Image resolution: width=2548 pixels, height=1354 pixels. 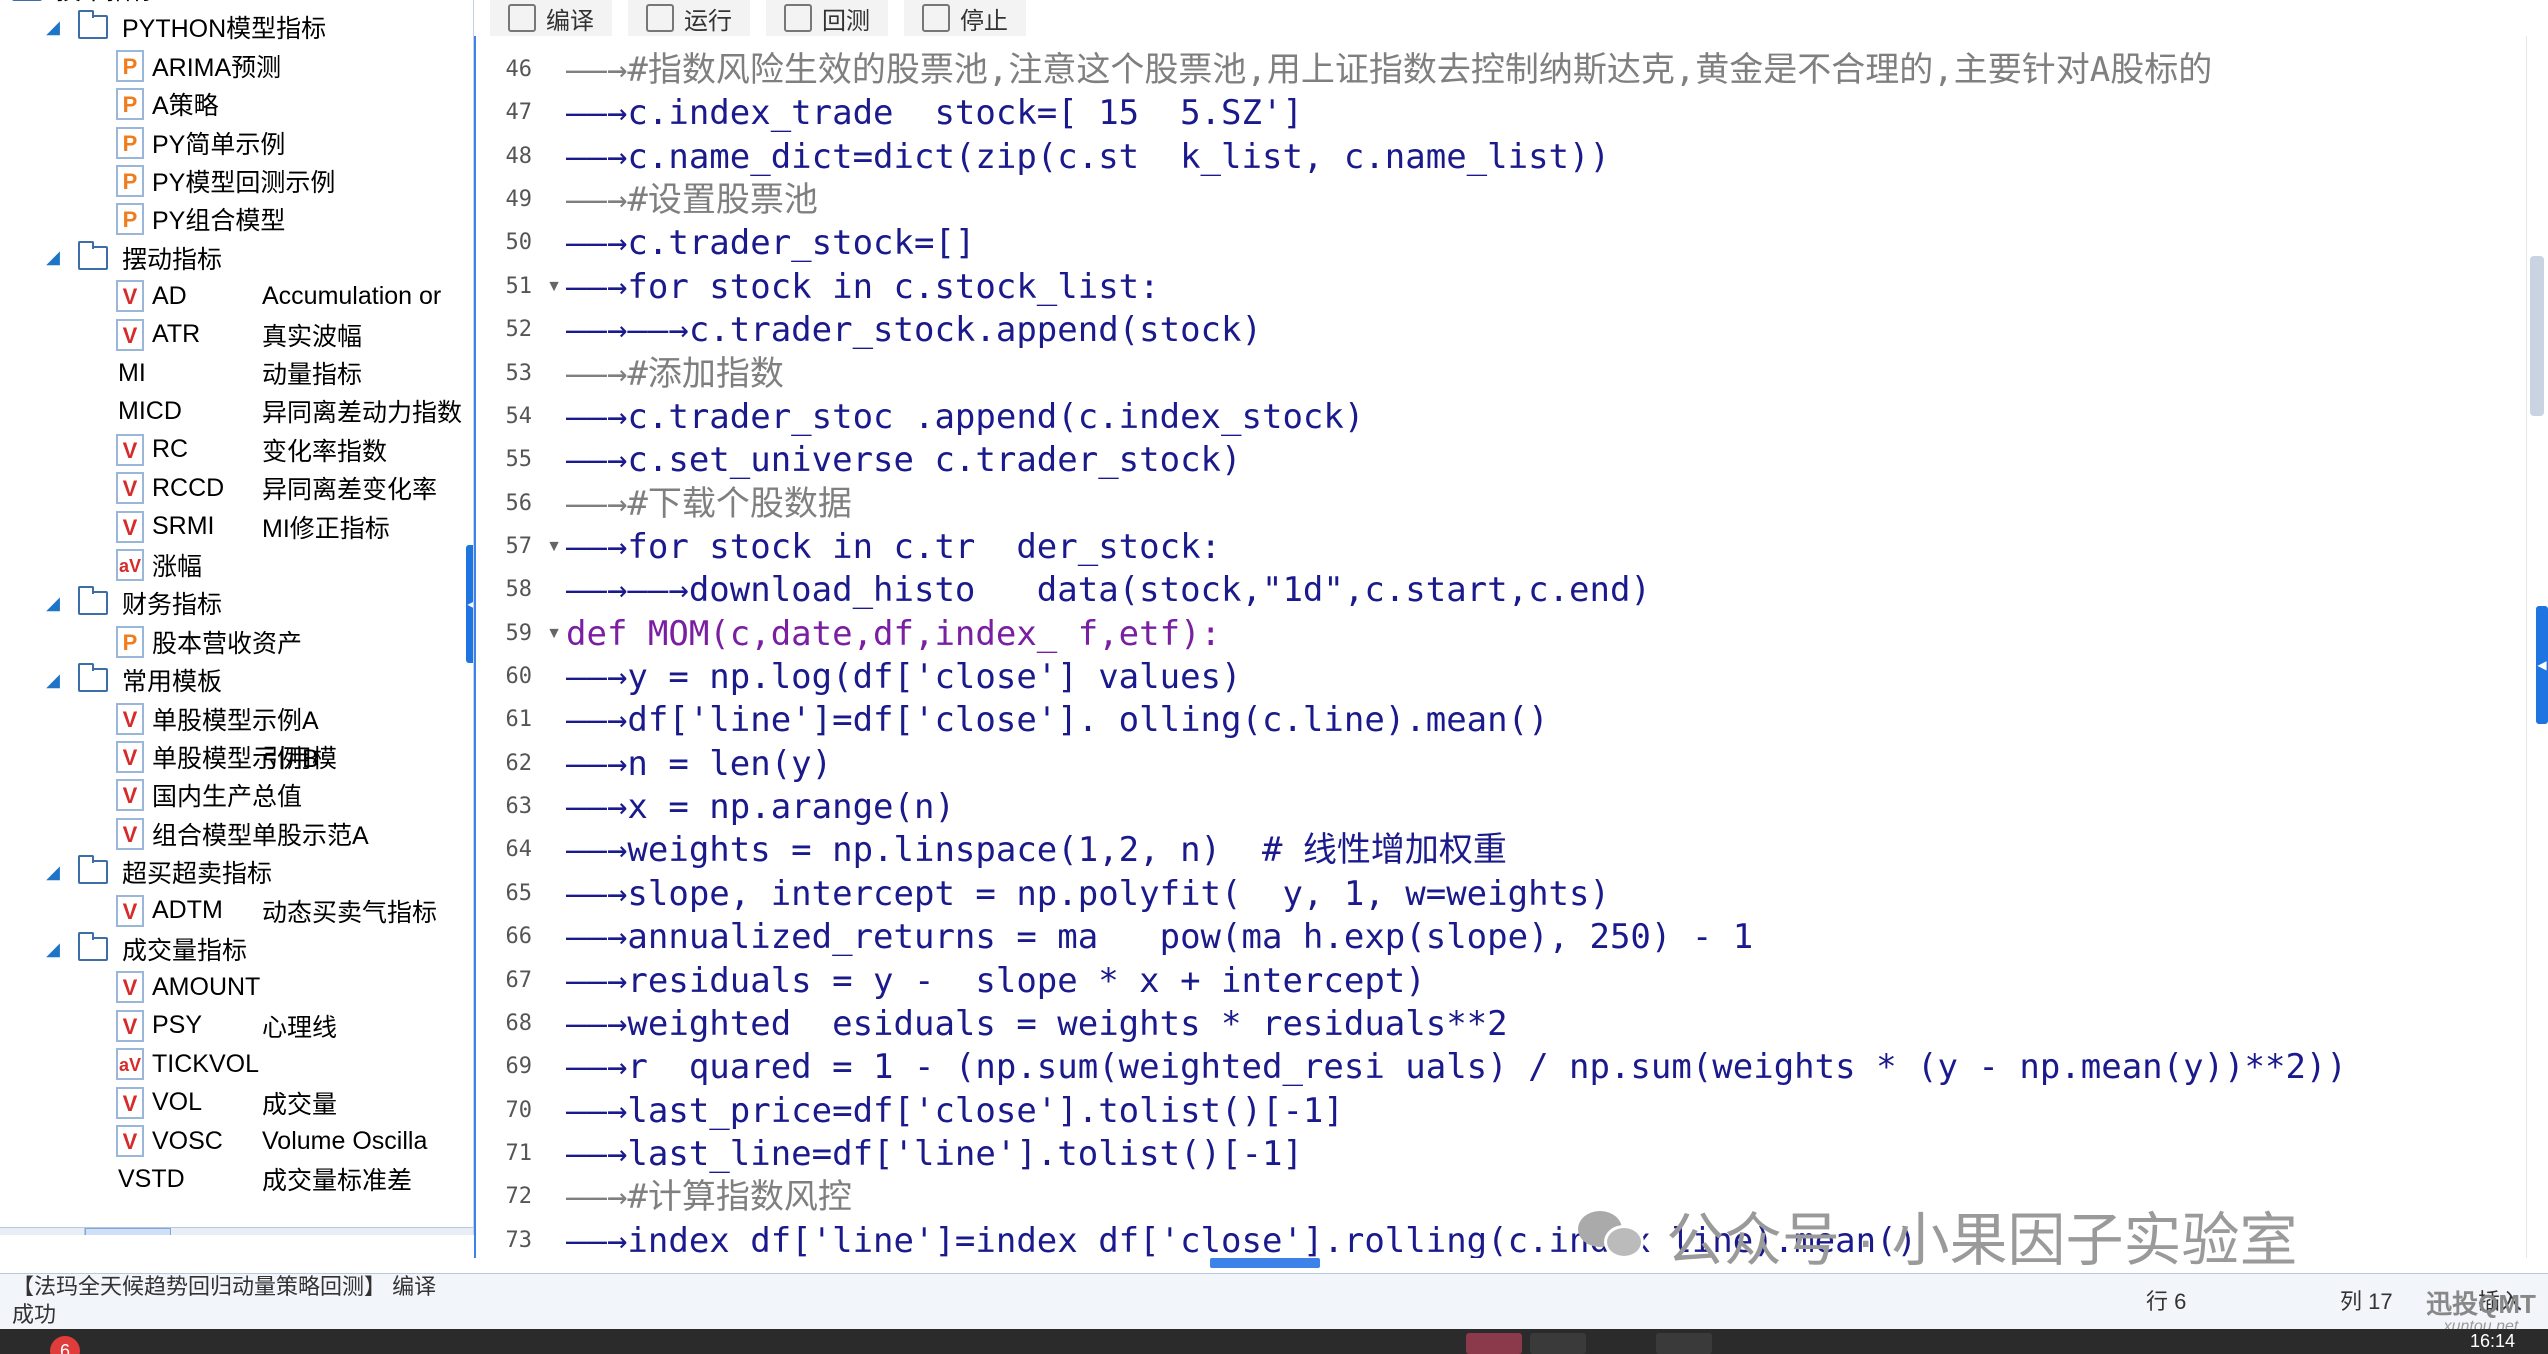 I want to click on tree-item: V ADTM 动态买卖气指标, so click(x=276, y=911).